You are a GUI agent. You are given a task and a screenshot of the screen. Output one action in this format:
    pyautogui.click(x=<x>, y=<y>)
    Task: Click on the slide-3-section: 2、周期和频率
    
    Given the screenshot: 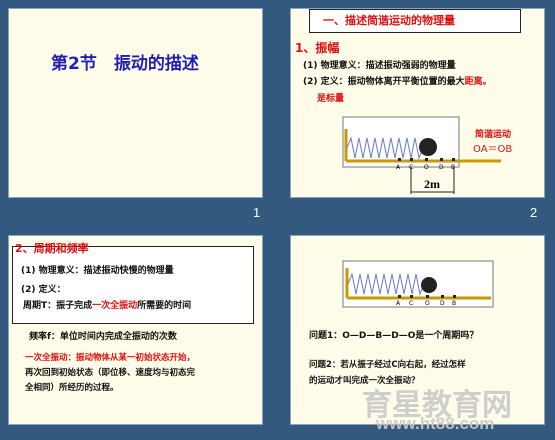 What is the action you would take?
    pyautogui.click(x=52, y=248)
    